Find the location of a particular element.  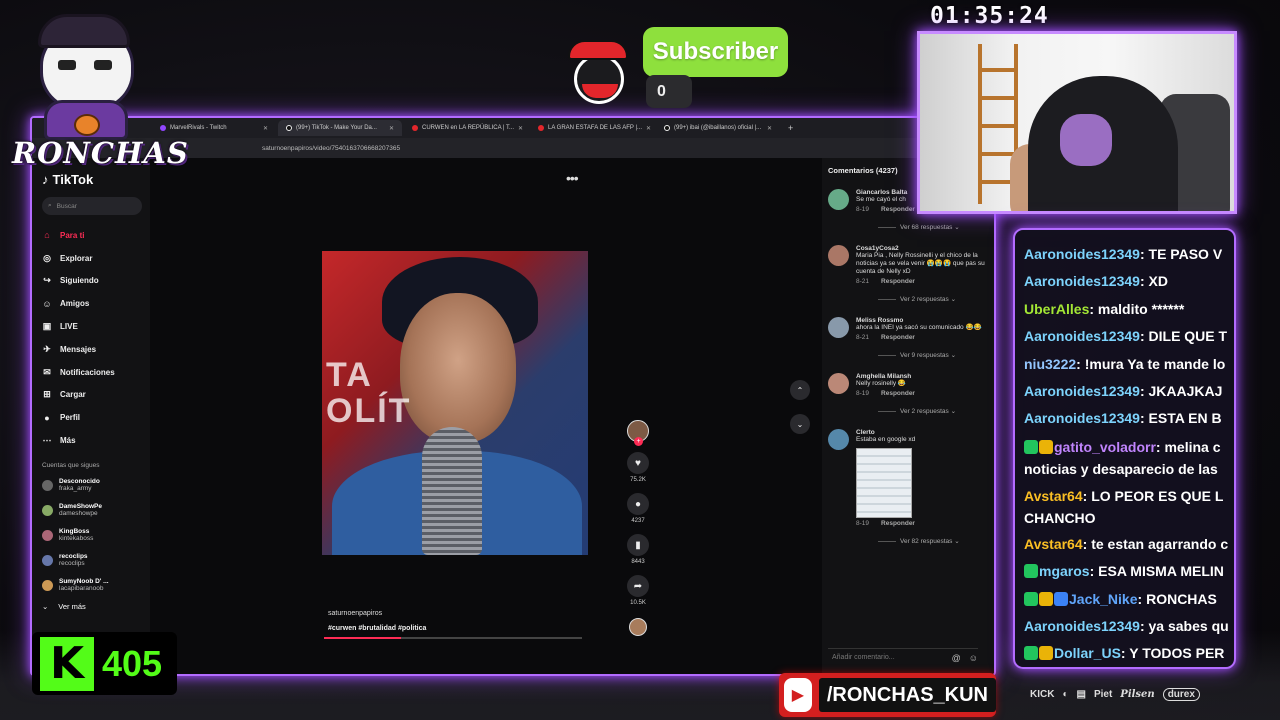

comment-author: Meliss Rossmo is located at coordinates (925, 320).